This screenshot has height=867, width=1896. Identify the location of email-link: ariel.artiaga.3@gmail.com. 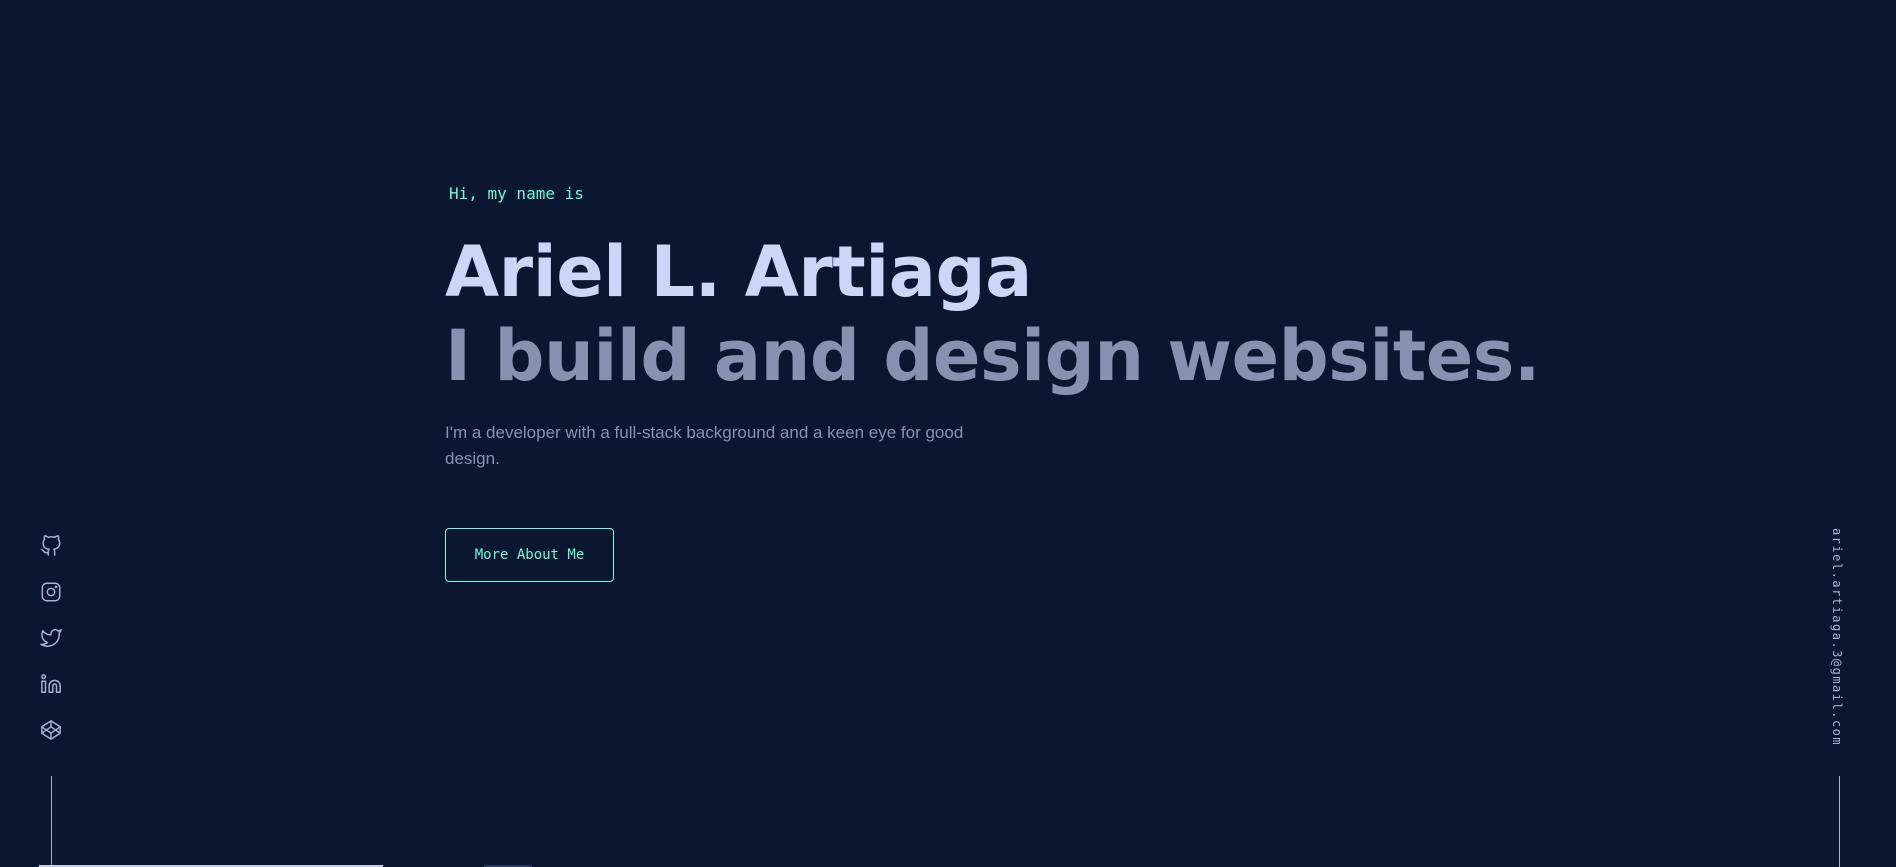
(1834, 638).